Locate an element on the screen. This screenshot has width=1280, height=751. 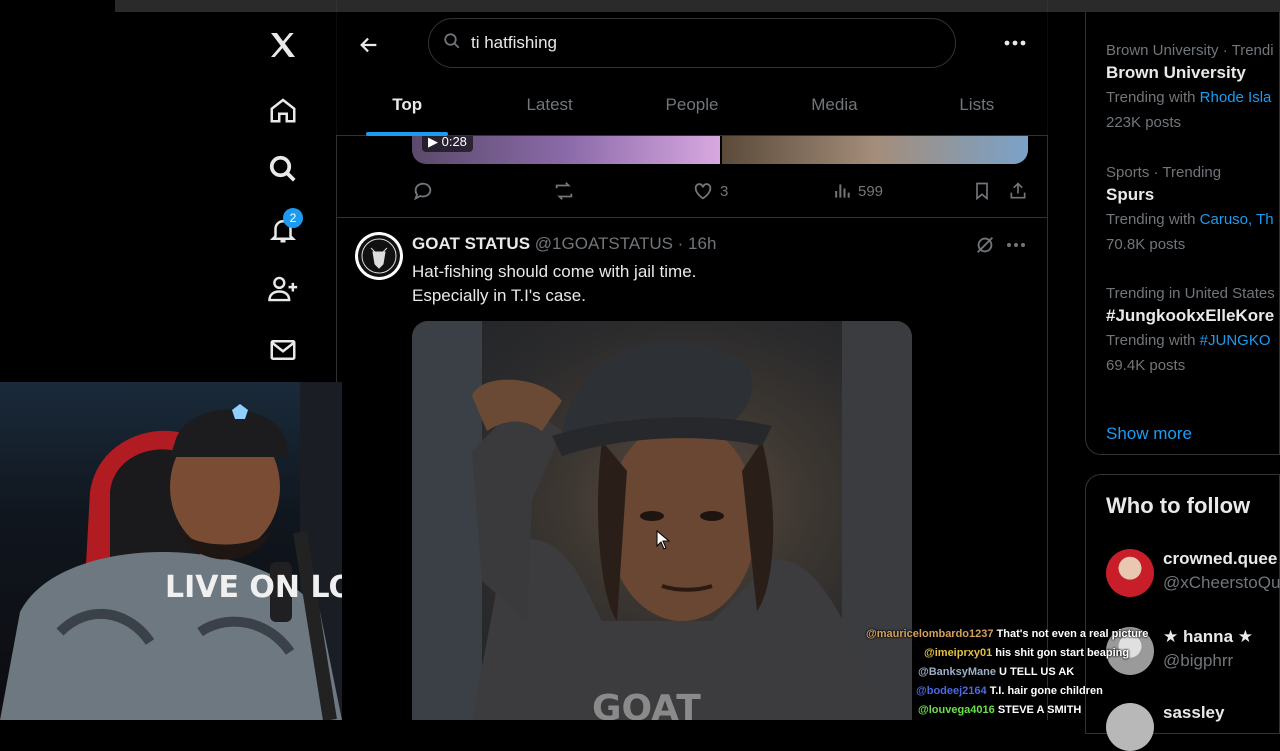
tweet-header: GOAT STATUS @1GOATSTATUS · 16h is located at coordinates (564, 244).